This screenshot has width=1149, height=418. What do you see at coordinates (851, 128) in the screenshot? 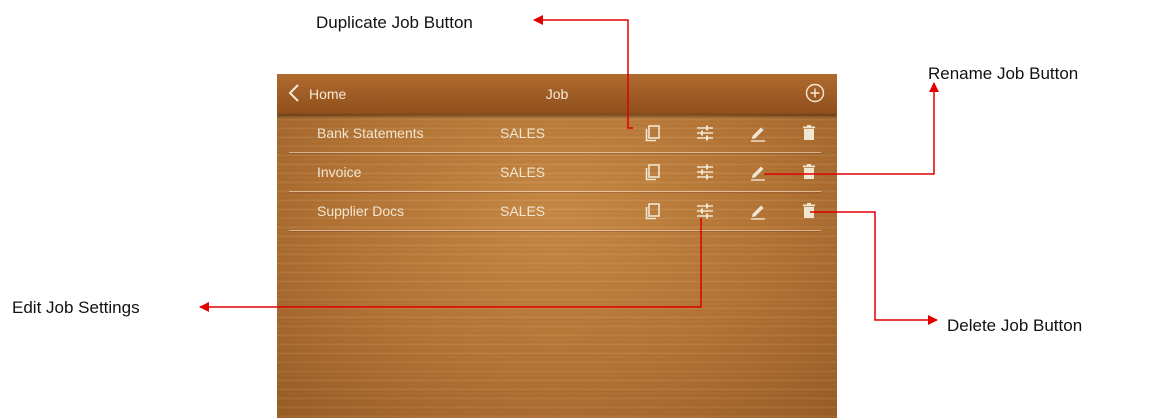
I see `rename-callout-arrow` at bounding box center [851, 128].